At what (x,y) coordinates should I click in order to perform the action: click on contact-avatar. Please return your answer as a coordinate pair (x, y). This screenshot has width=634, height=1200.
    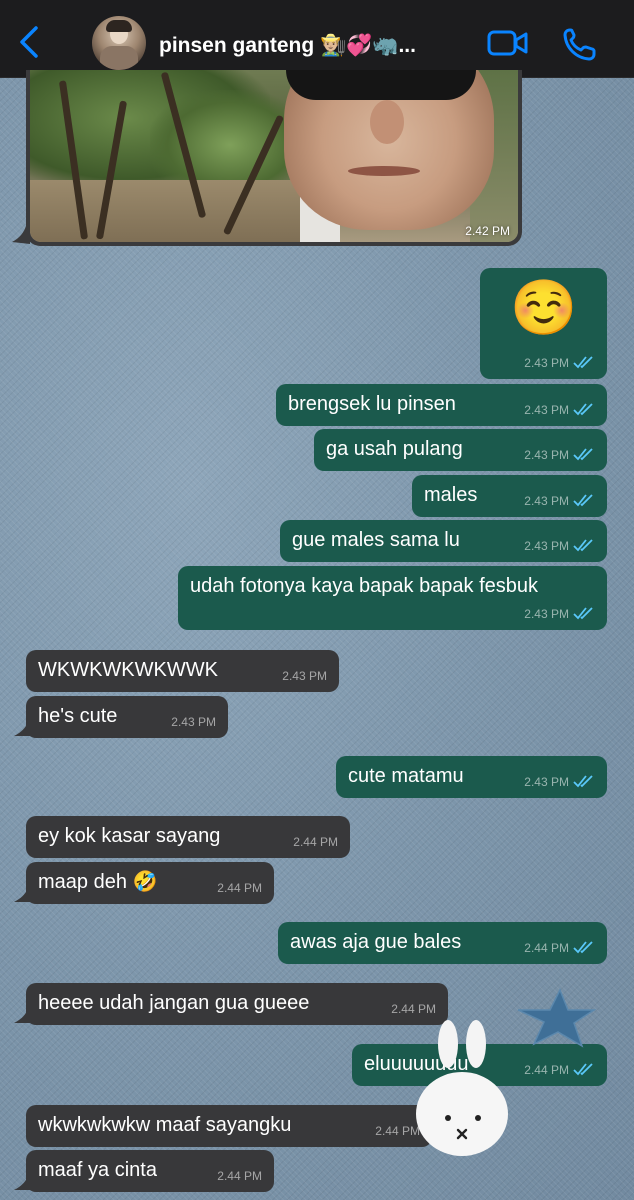
    Looking at the image, I should click on (119, 43).